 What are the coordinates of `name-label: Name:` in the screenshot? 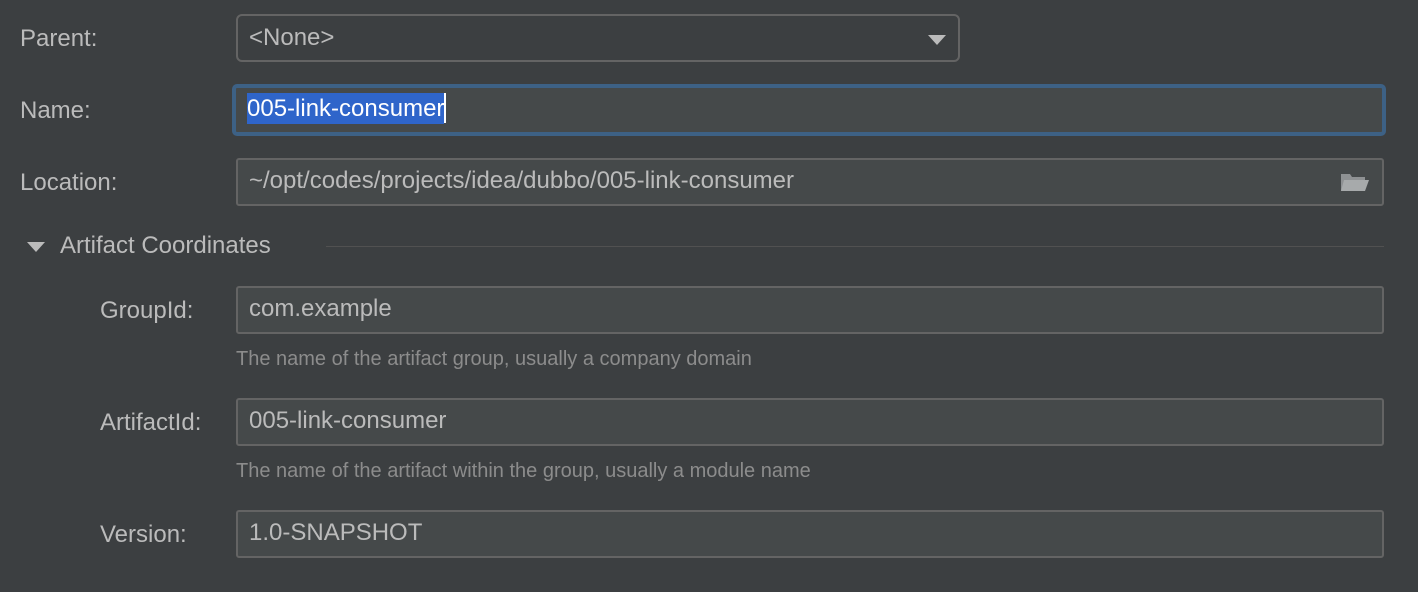 It's located at (55, 110).